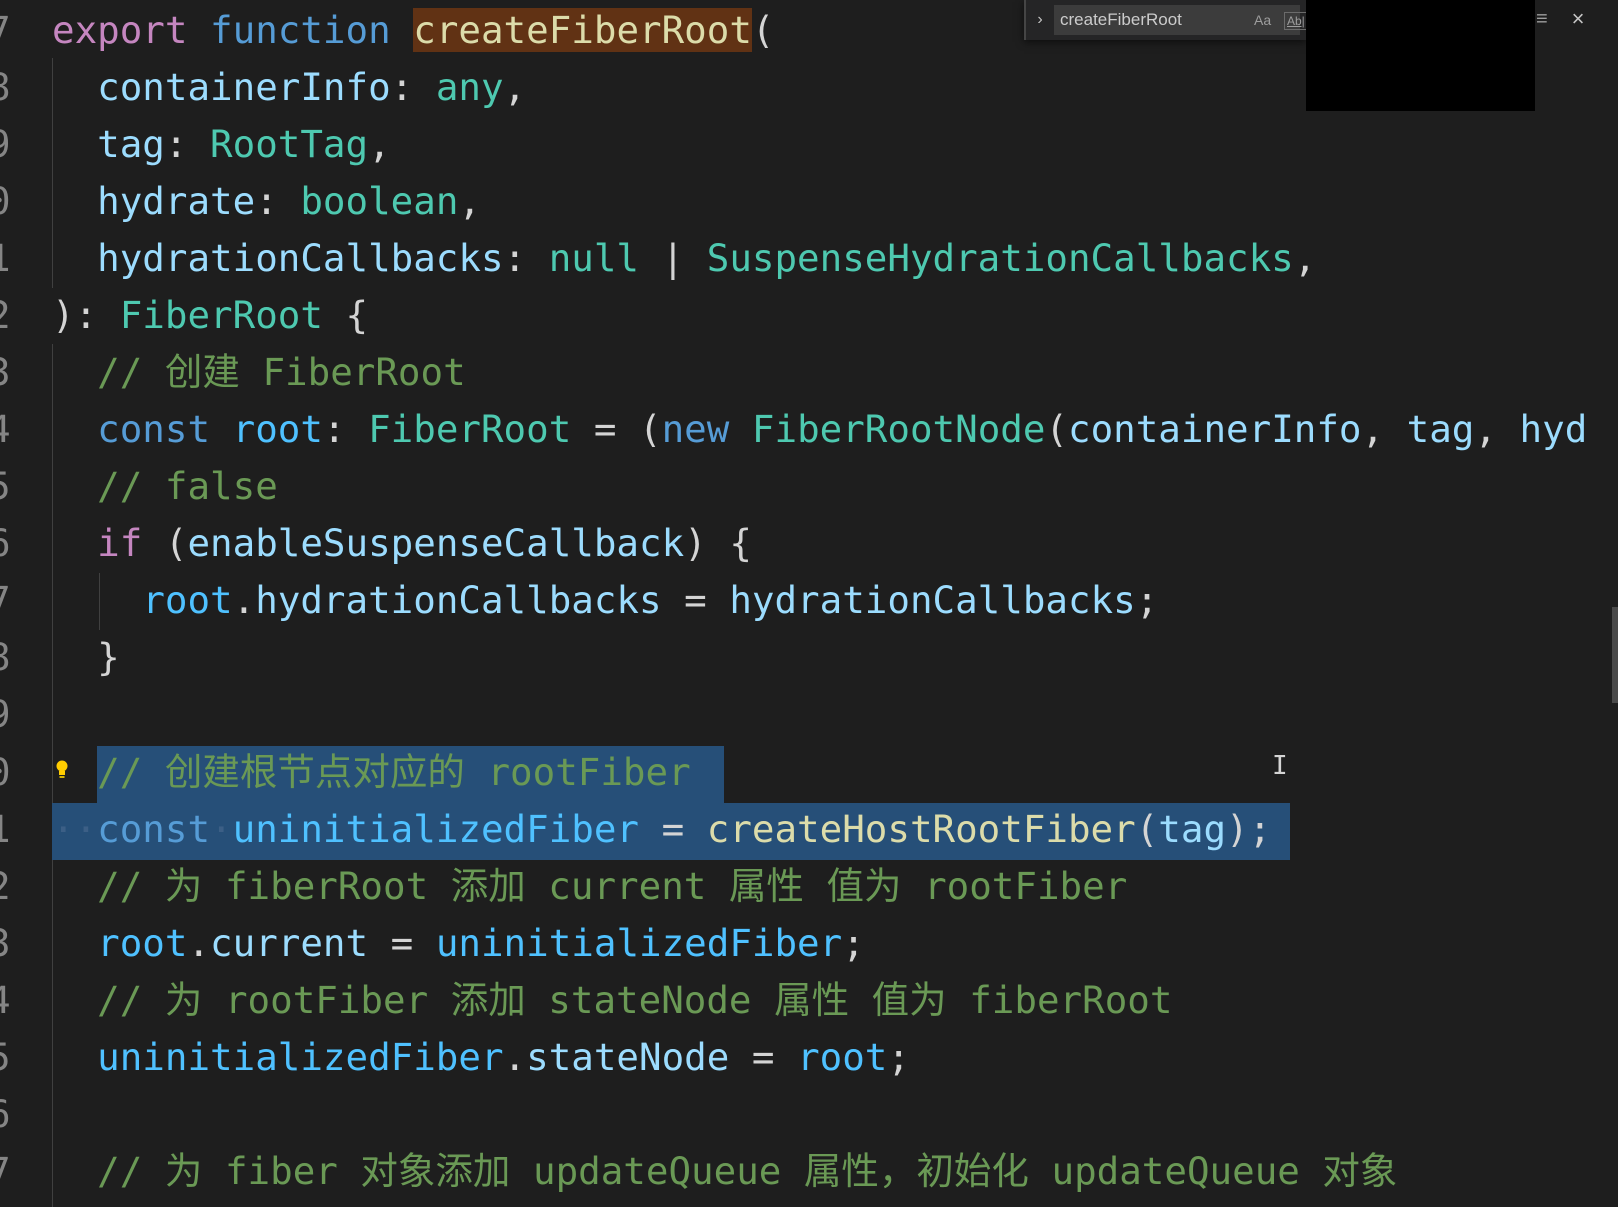 The width and height of the screenshot is (1618, 1207). I want to click on code-line: 0 hydrate: boolean,, so click(809, 201).